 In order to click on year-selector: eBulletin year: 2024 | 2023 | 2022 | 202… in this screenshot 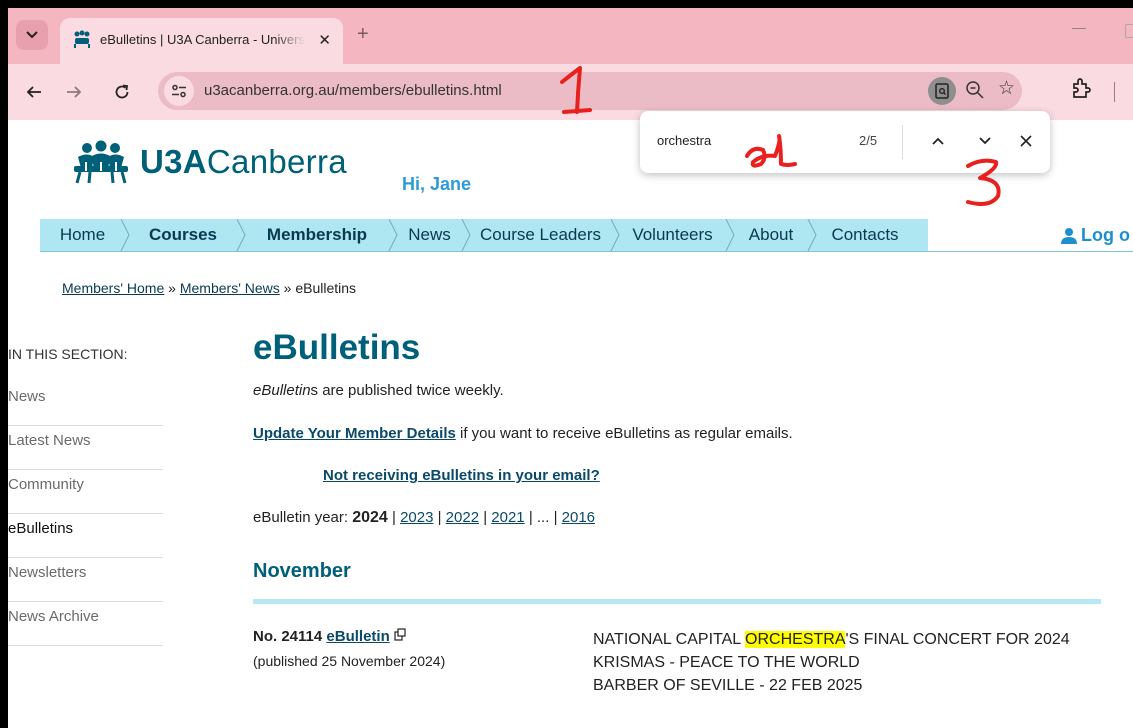, I will do `click(424, 517)`.